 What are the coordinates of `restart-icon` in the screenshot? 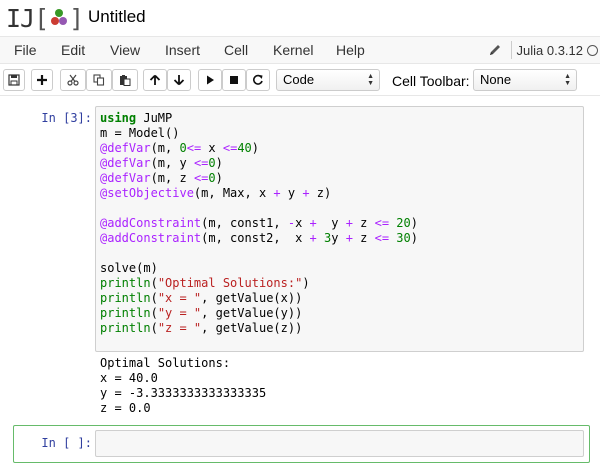 It's located at (258, 79).